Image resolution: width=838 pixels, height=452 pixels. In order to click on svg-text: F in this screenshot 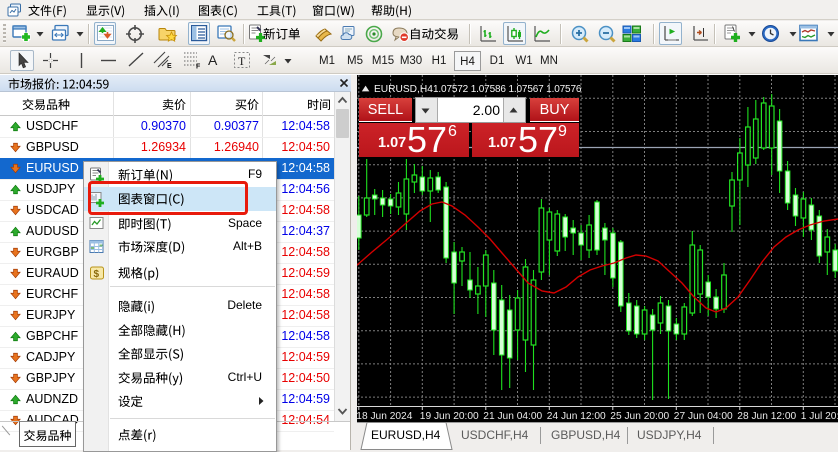, I will do `click(198, 67)`.